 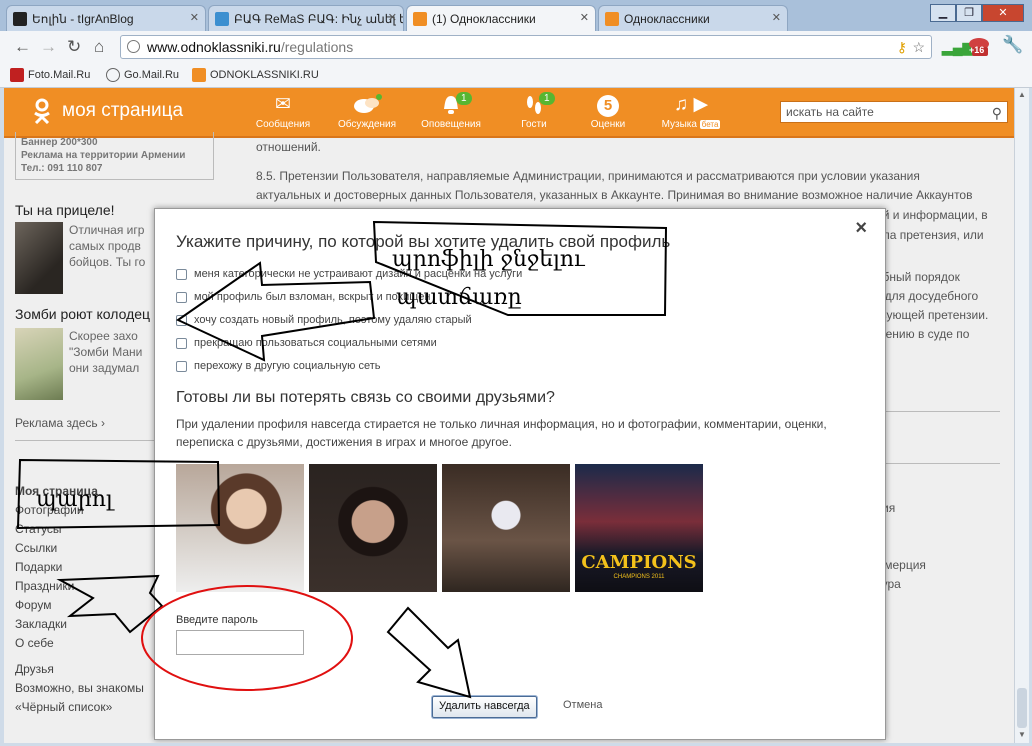 I want to click on annotation-arrow-left, so click(x=275, y=311).